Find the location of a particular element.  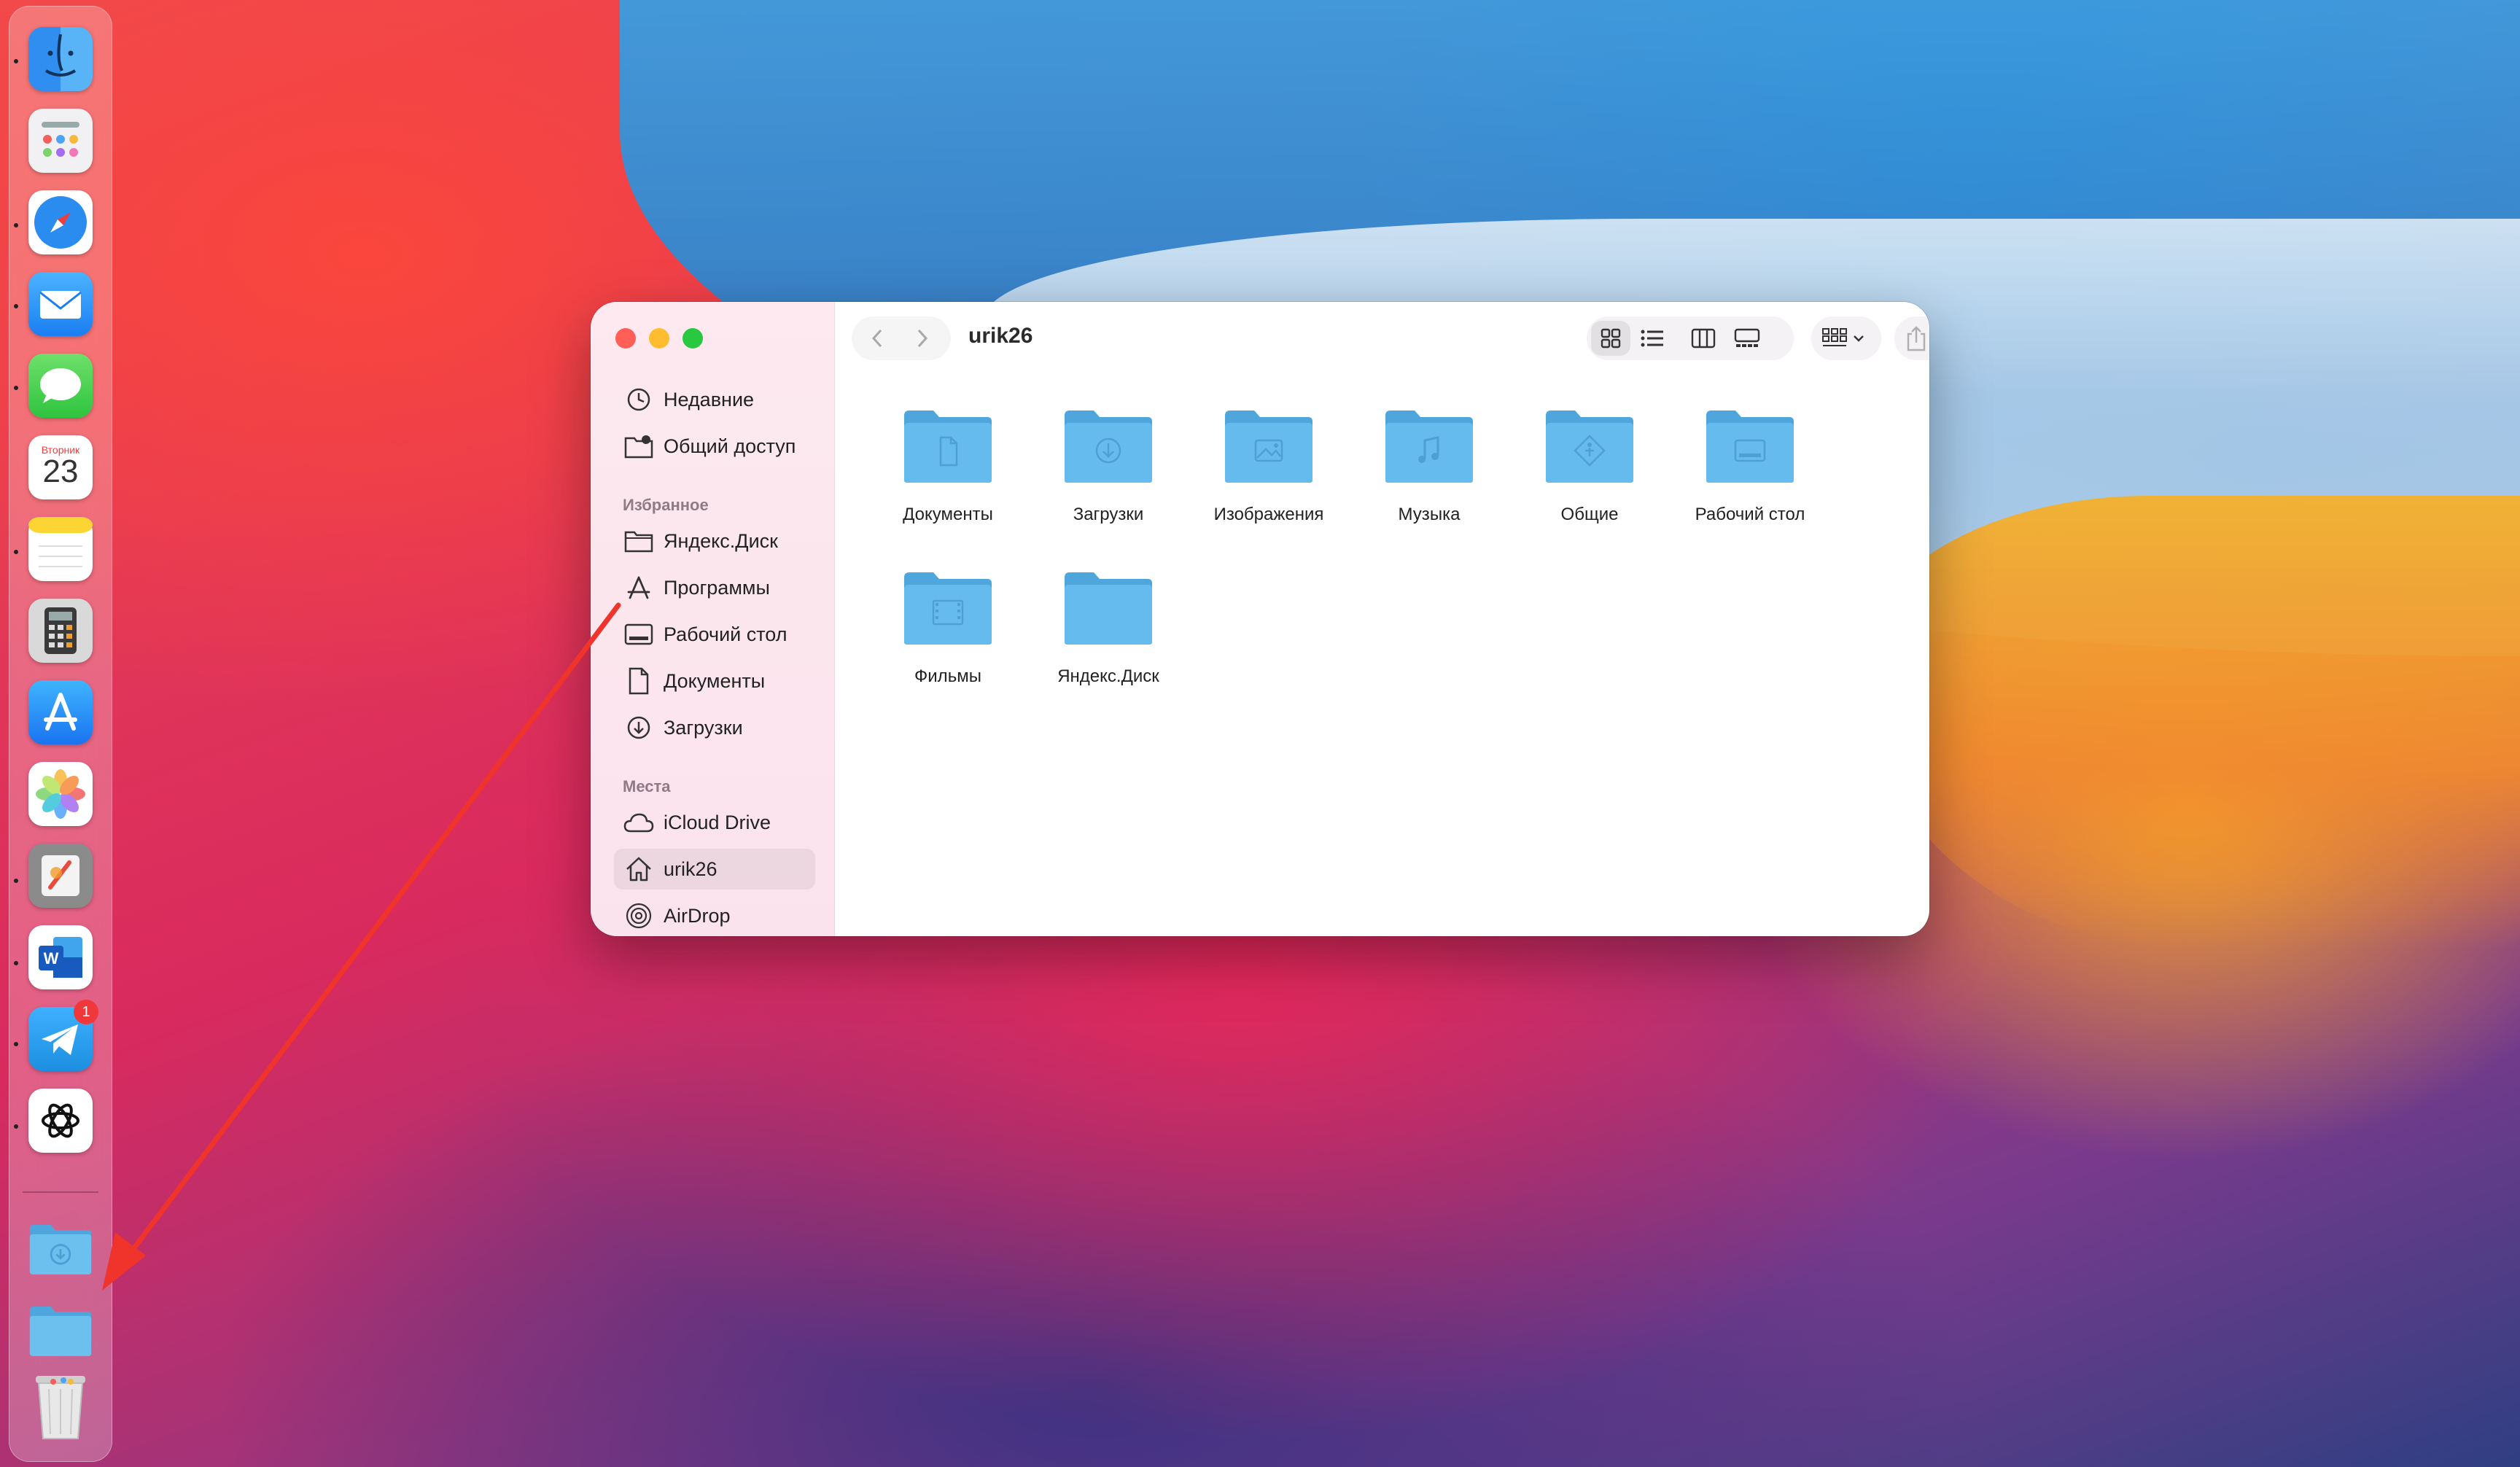

photos-icon is located at coordinates (60, 794).